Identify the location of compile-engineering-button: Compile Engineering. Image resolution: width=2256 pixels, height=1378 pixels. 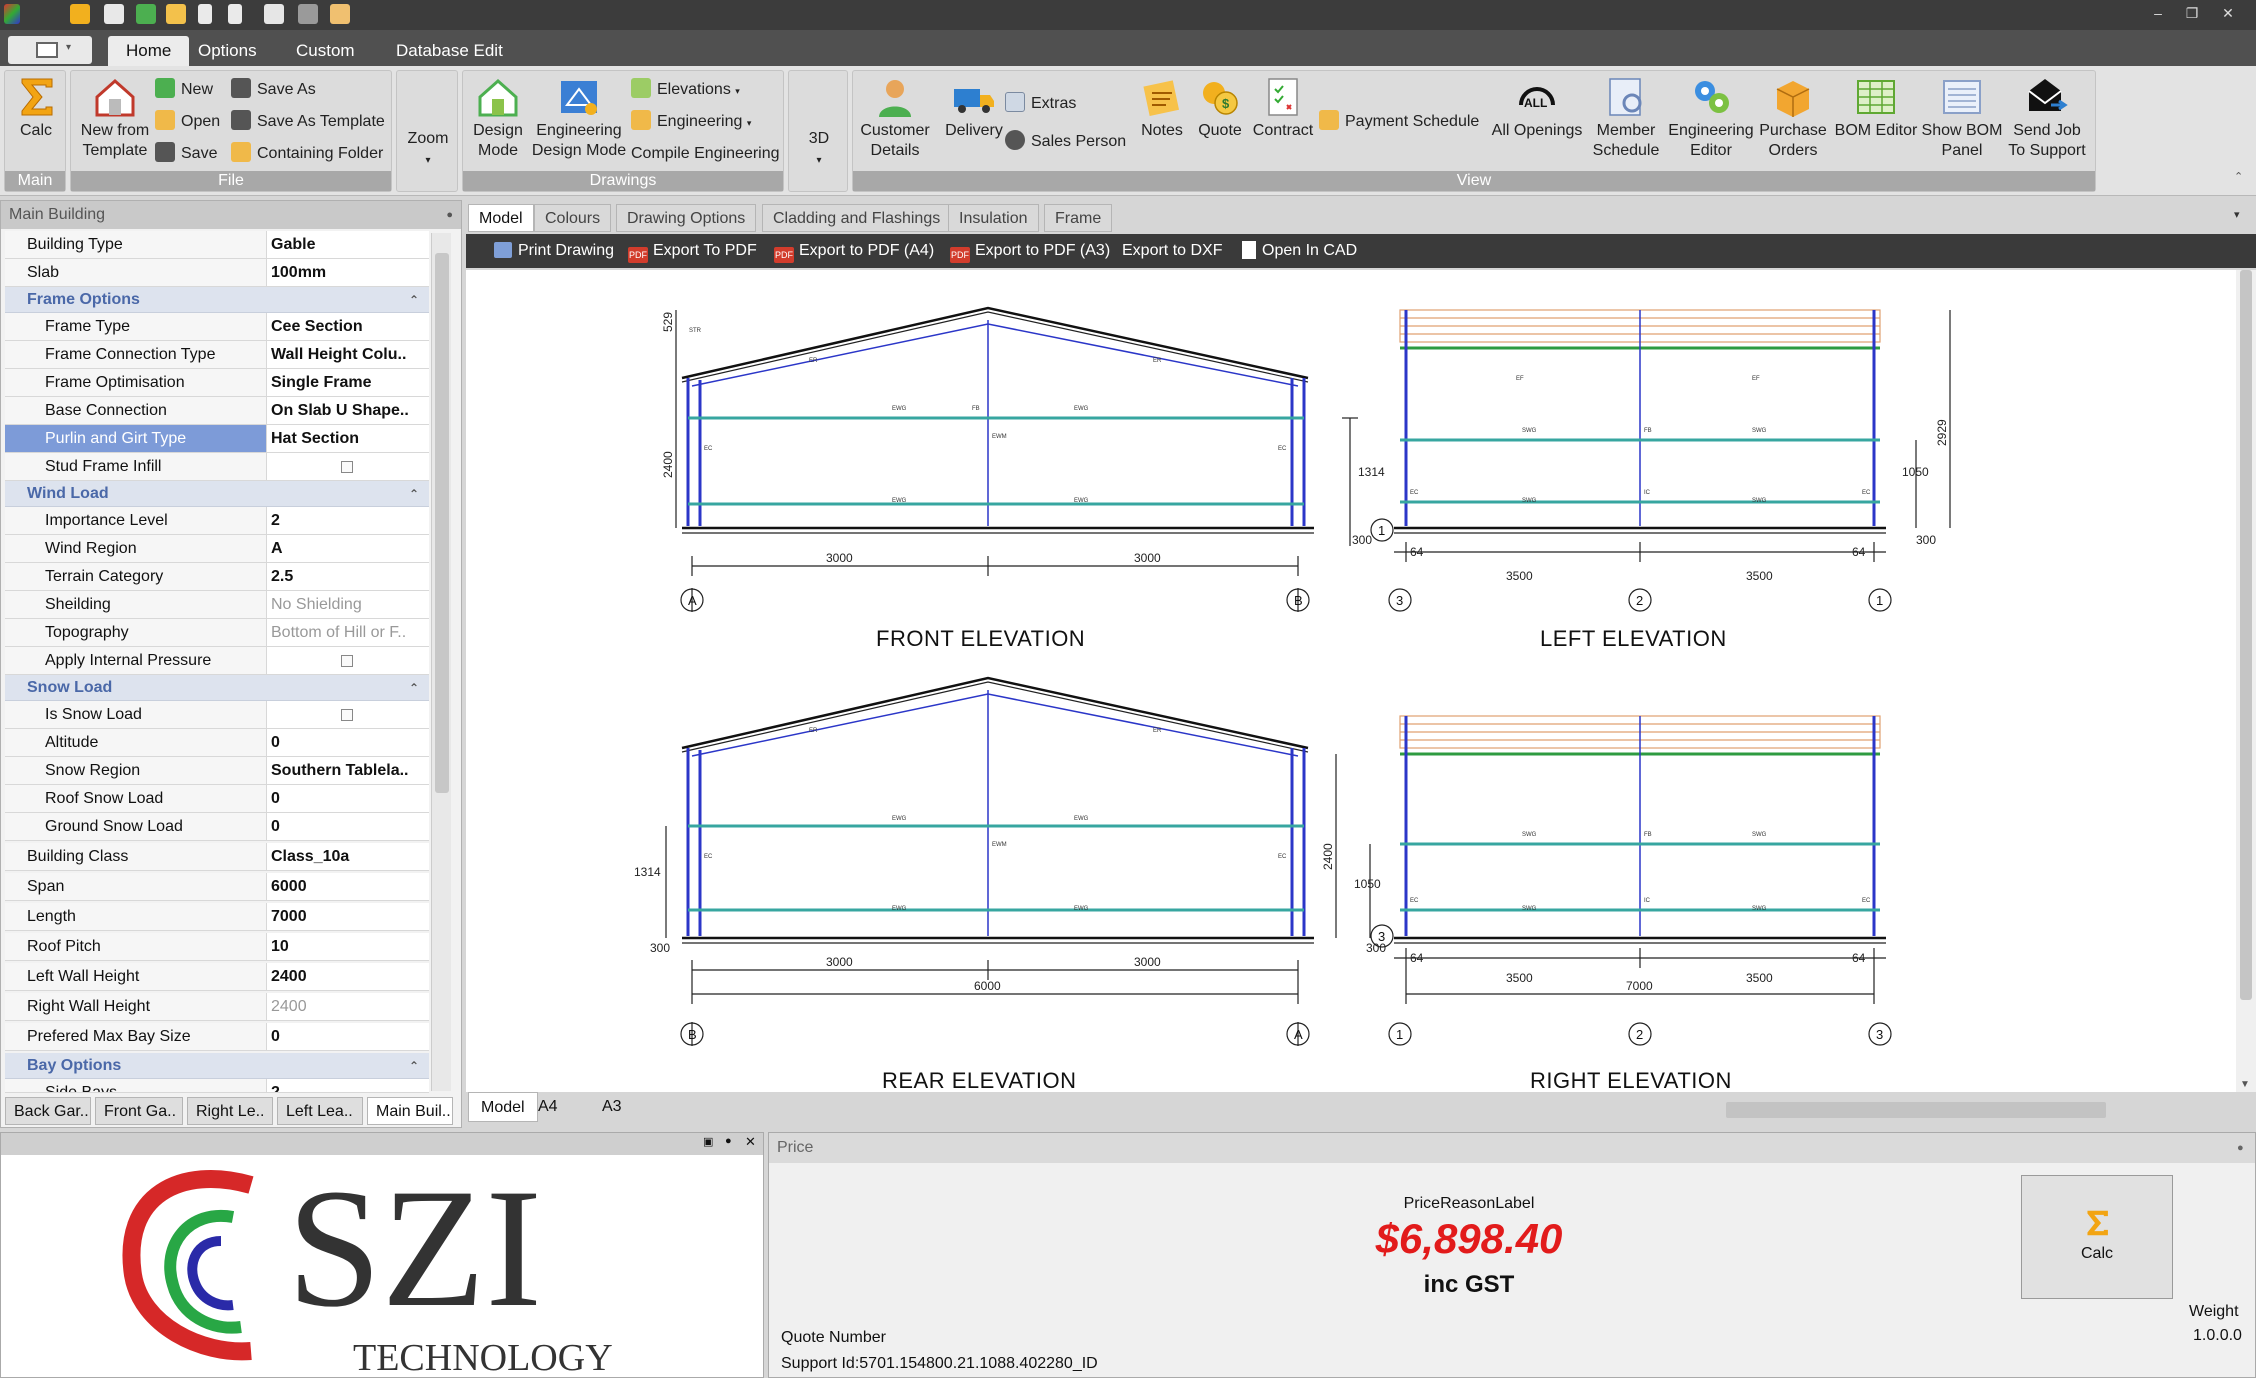
(705, 154).